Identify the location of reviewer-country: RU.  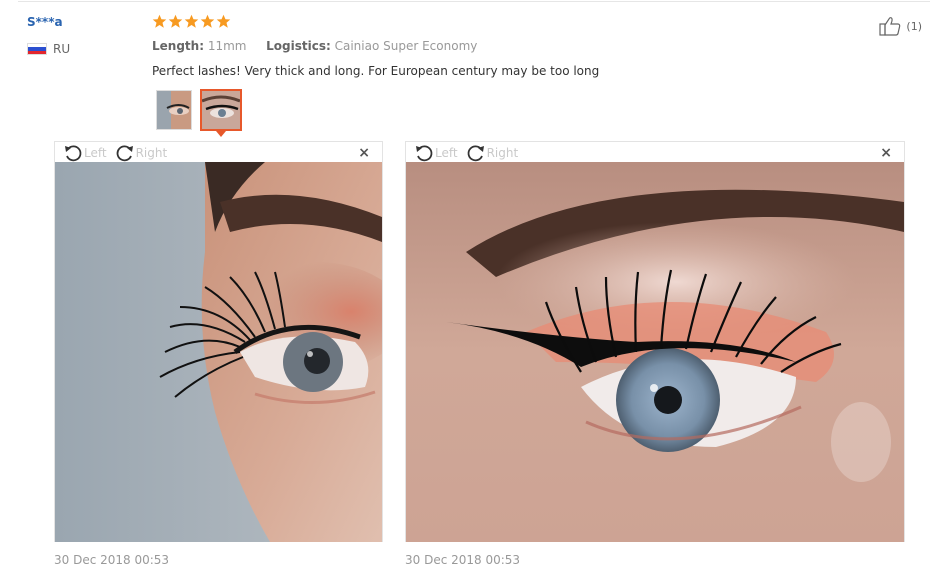
(48, 49).